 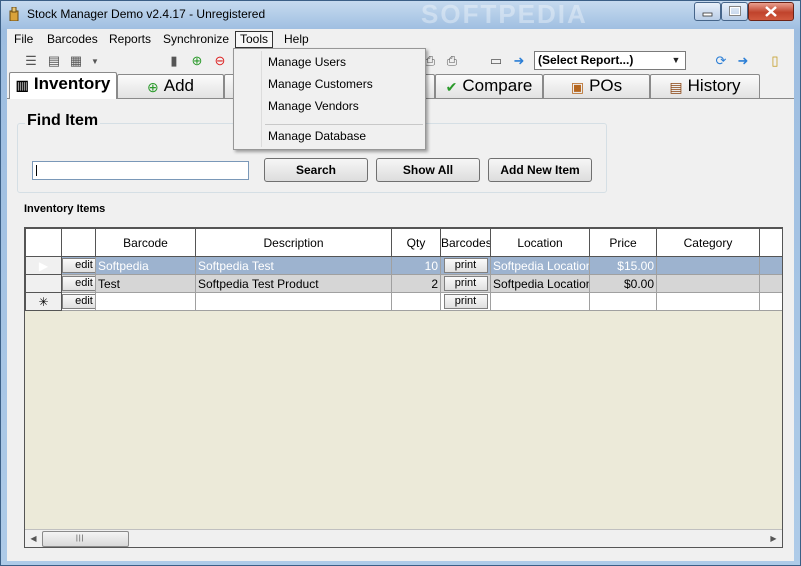 I want to click on report-select: (Select Report...) ▼, so click(x=610, y=60).